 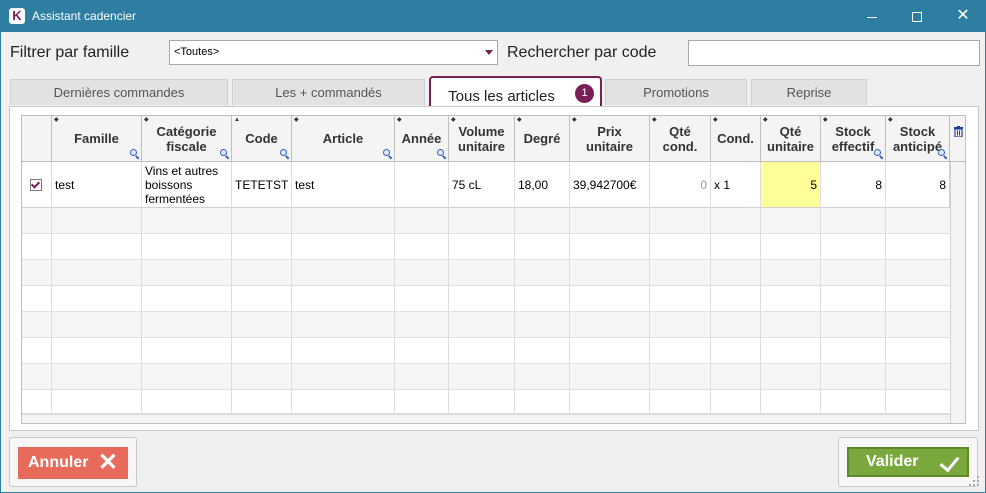 What do you see at coordinates (422, 139) in the screenshot?
I see `header-annee: ◆ Année` at bounding box center [422, 139].